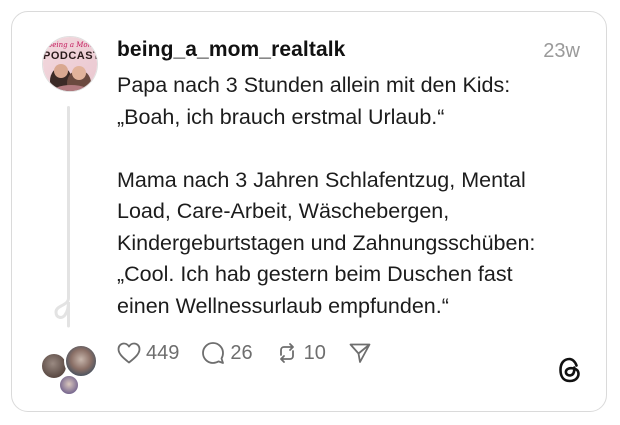  What do you see at coordinates (570, 370) in the screenshot?
I see `threads-logo-icon` at bounding box center [570, 370].